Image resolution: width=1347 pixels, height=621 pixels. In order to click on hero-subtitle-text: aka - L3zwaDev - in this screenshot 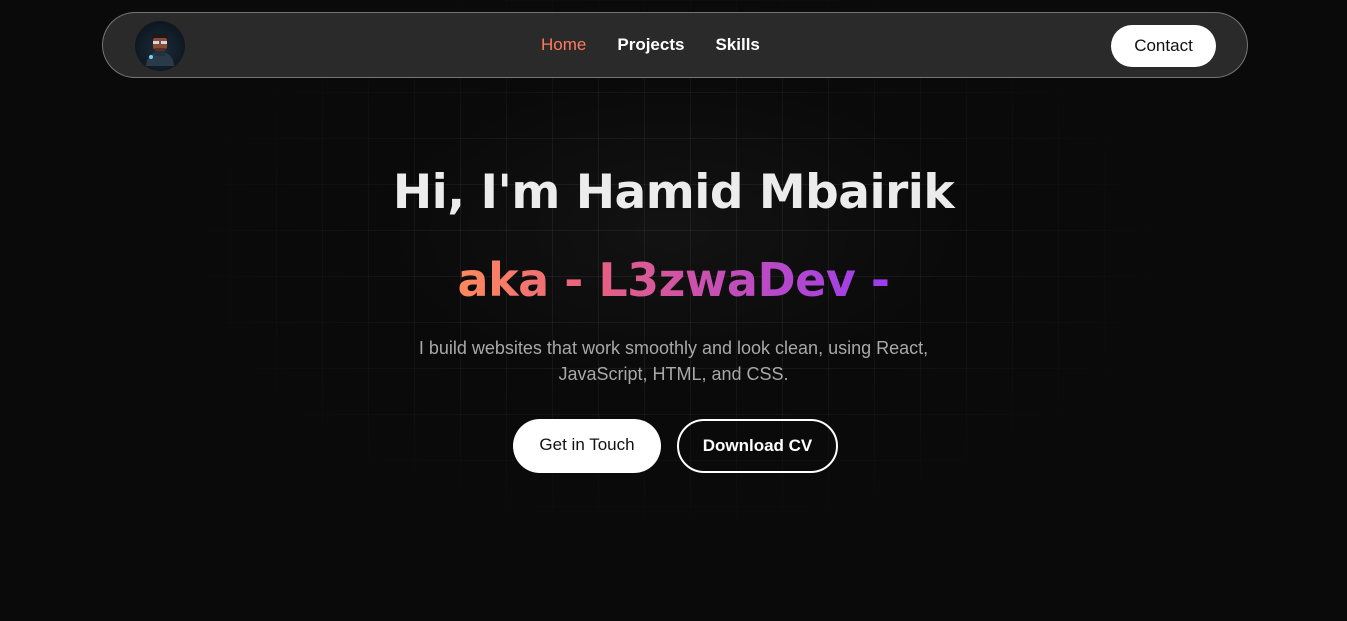, I will do `click(673, 280)`.